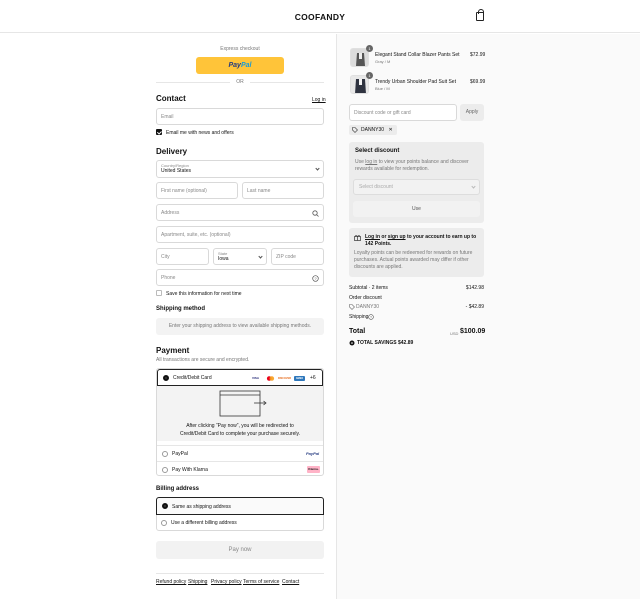 This screenshot has height=599, width=640. I want to click on footer-link-privacy: Privacy policy, so click(226, 582).